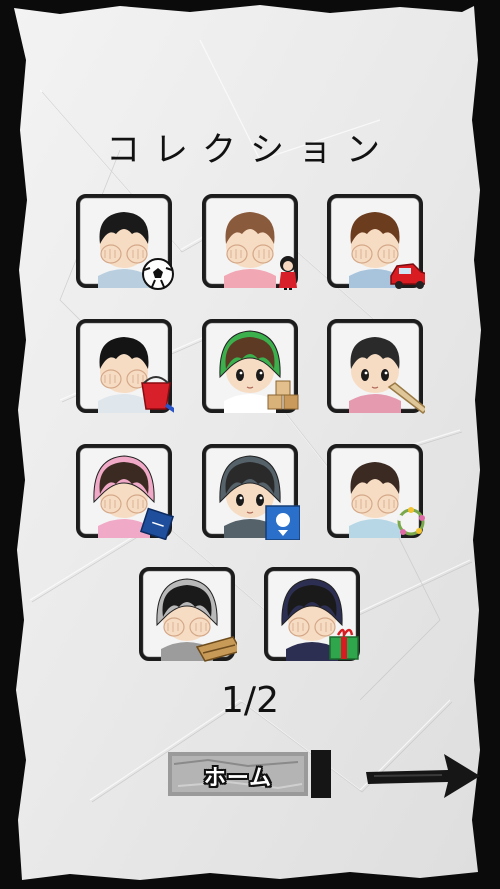  Describe the element at coordinates (288, 273) in the screenshot. I see `doll-icon` at that location.